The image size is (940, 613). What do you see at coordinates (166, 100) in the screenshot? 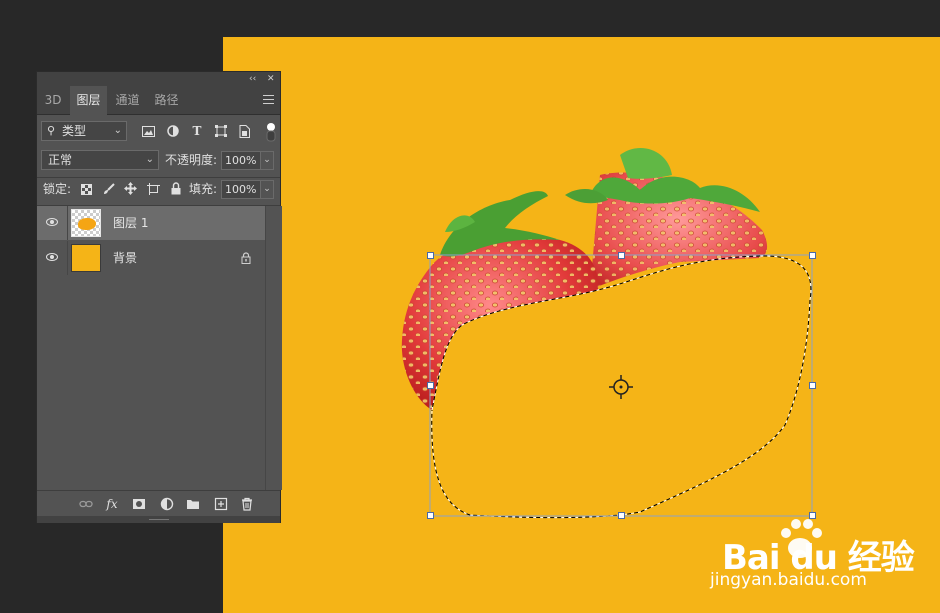
I see `tab-paths: 路径` at bounding box center [166, 100].